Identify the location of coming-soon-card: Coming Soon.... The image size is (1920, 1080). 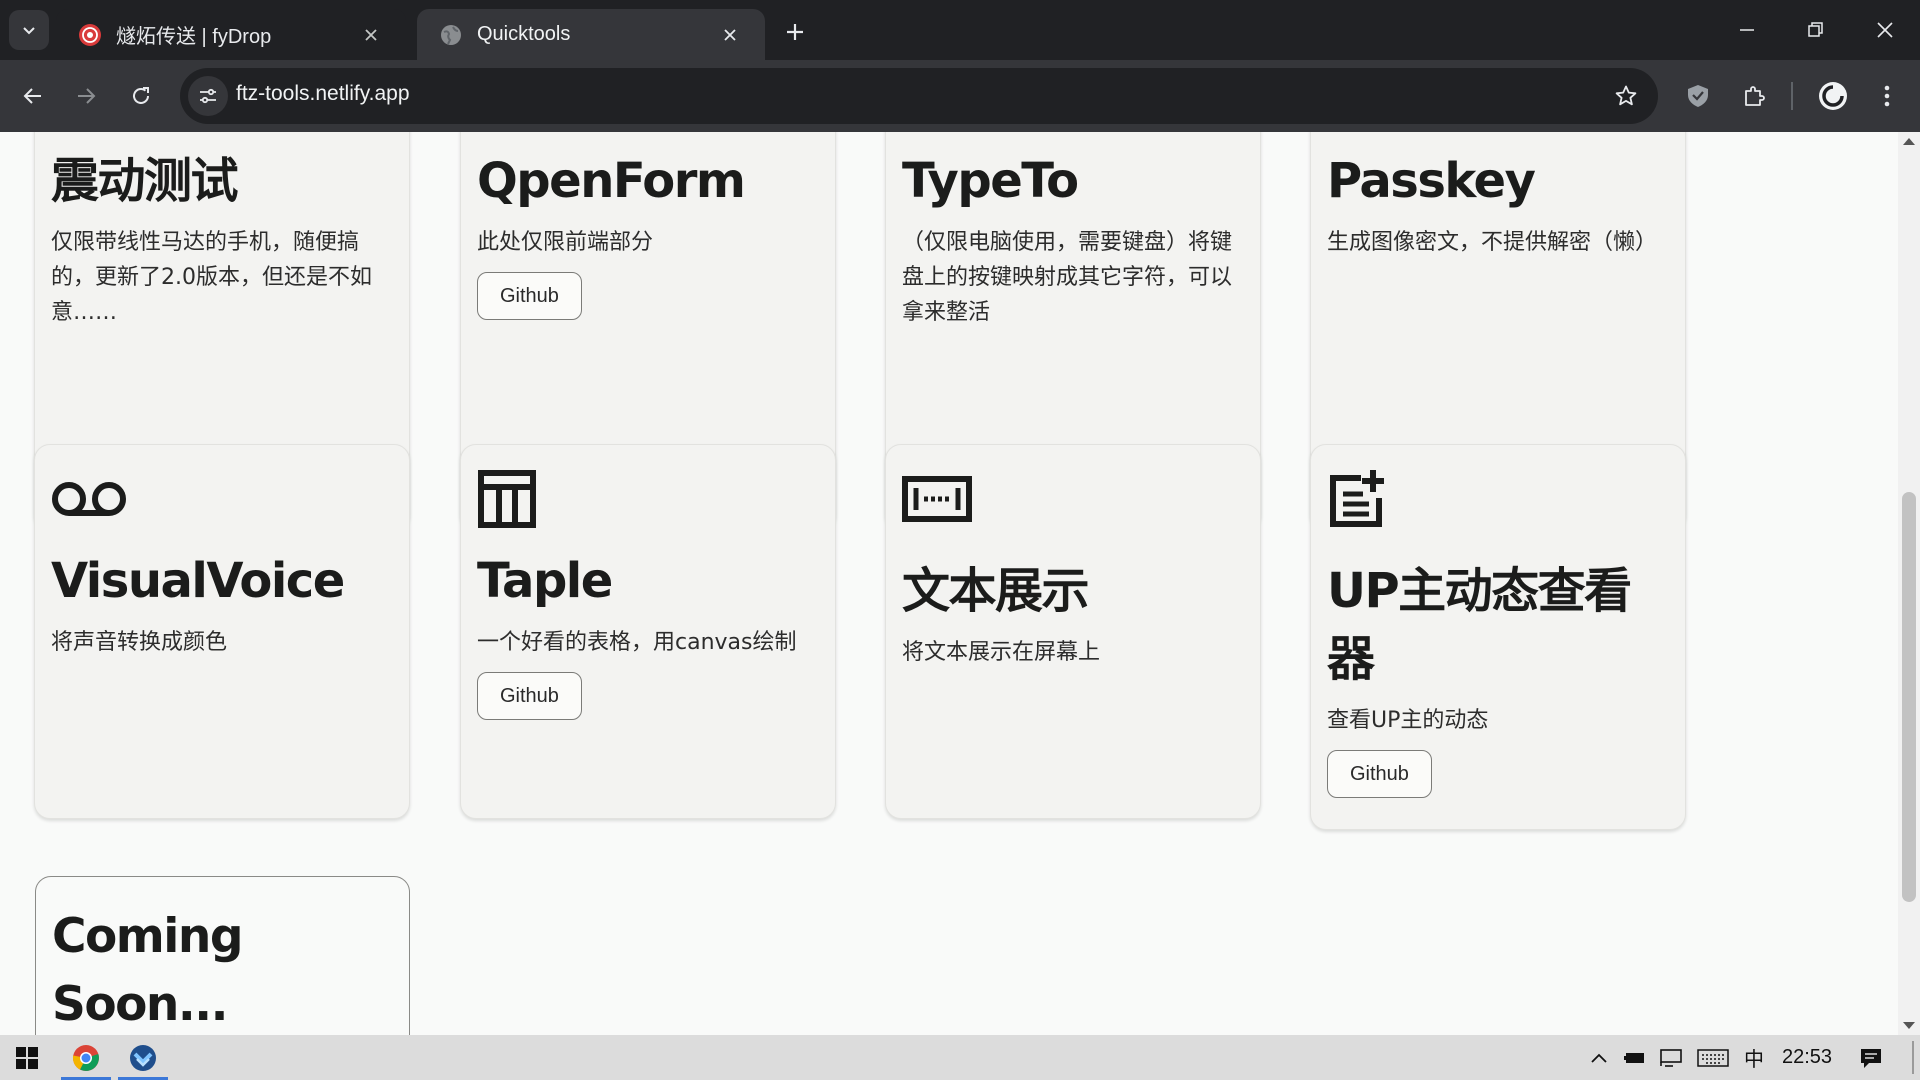
(222, 955).